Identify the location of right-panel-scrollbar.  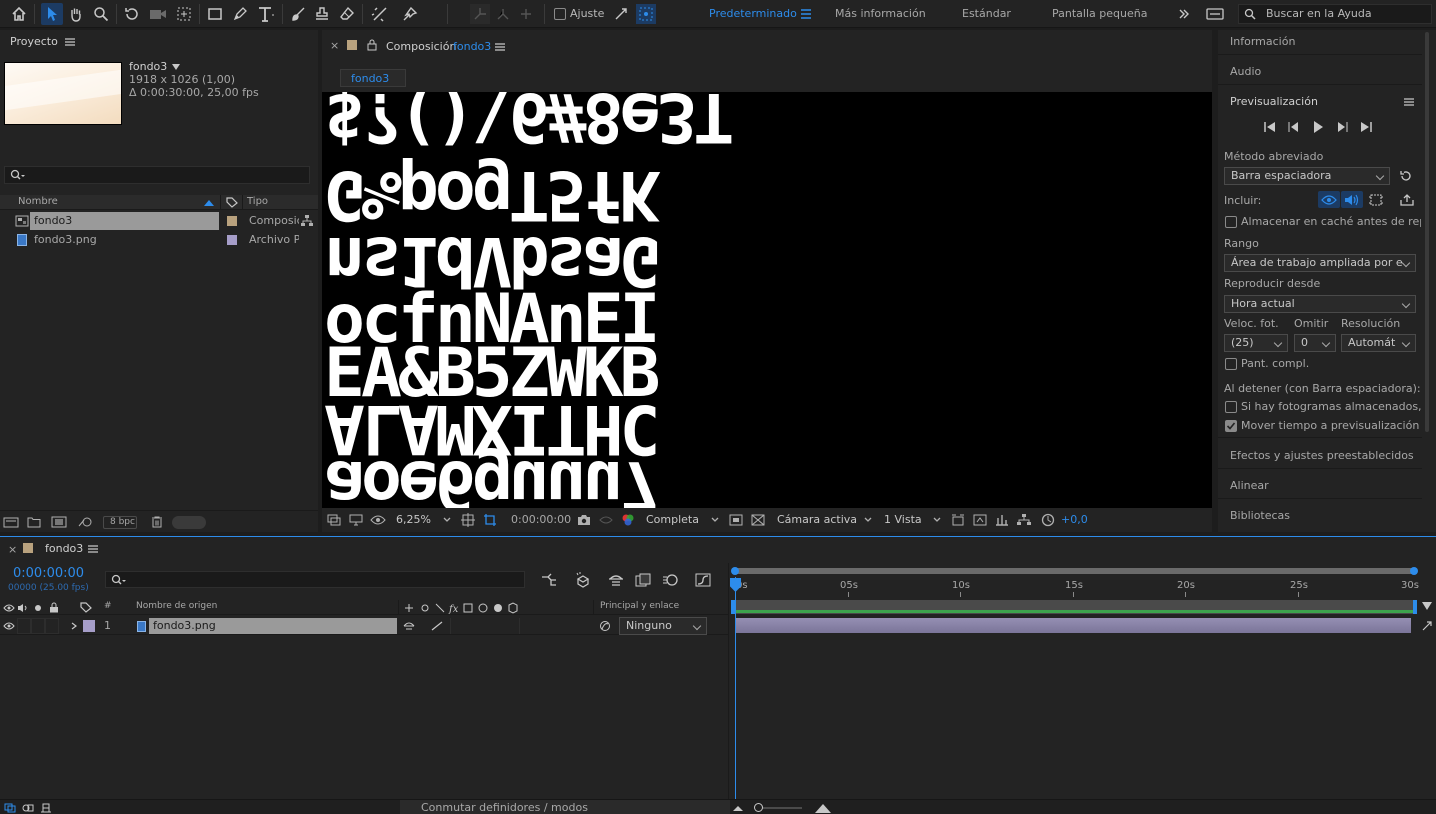
(1427, 232).